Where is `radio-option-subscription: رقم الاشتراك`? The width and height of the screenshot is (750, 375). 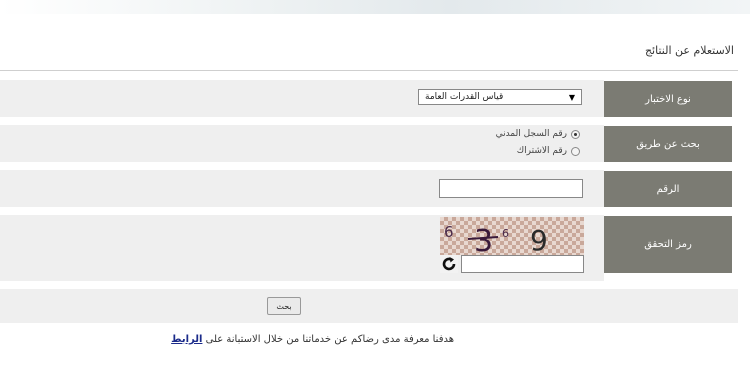 radio-option-subscription: رقم الاشتراك is located at coordinates (548, 151).